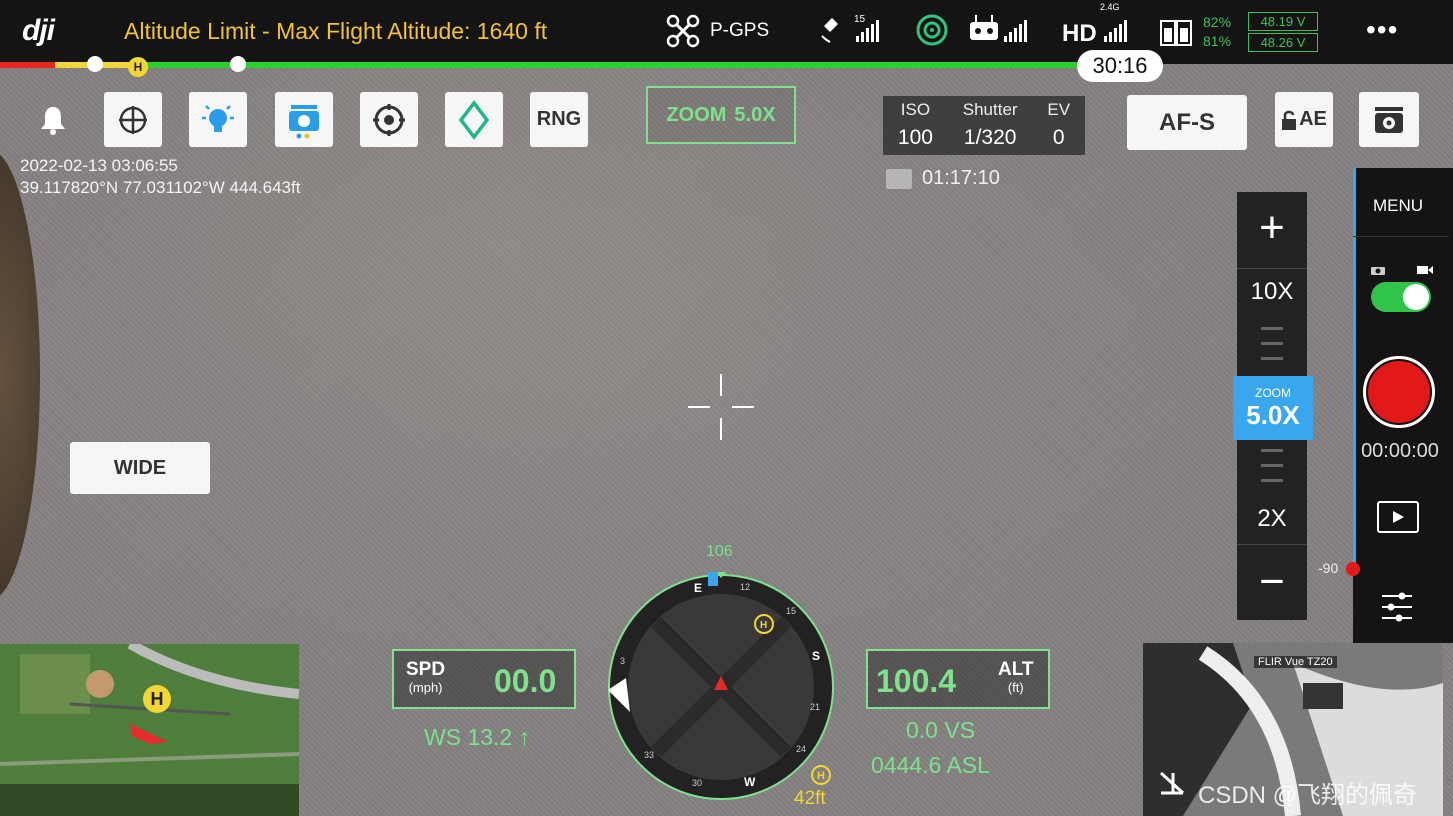  I want to click on capture-datetime: 2022-02-13 03:06:55, so click(99, 165).